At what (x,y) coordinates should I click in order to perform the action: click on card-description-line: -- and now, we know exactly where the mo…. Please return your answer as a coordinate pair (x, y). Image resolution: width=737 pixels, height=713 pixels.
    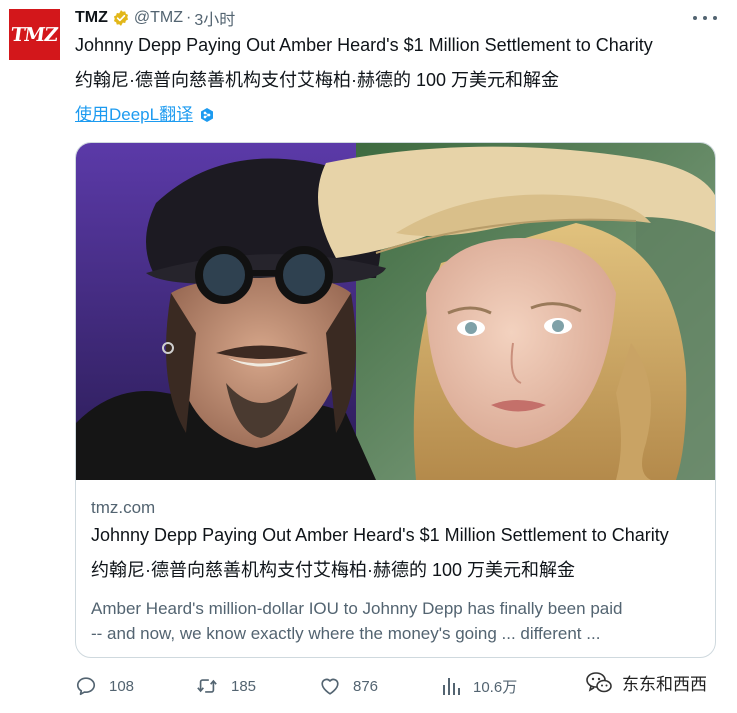
    Looking at the image, I should click on (346, 633).